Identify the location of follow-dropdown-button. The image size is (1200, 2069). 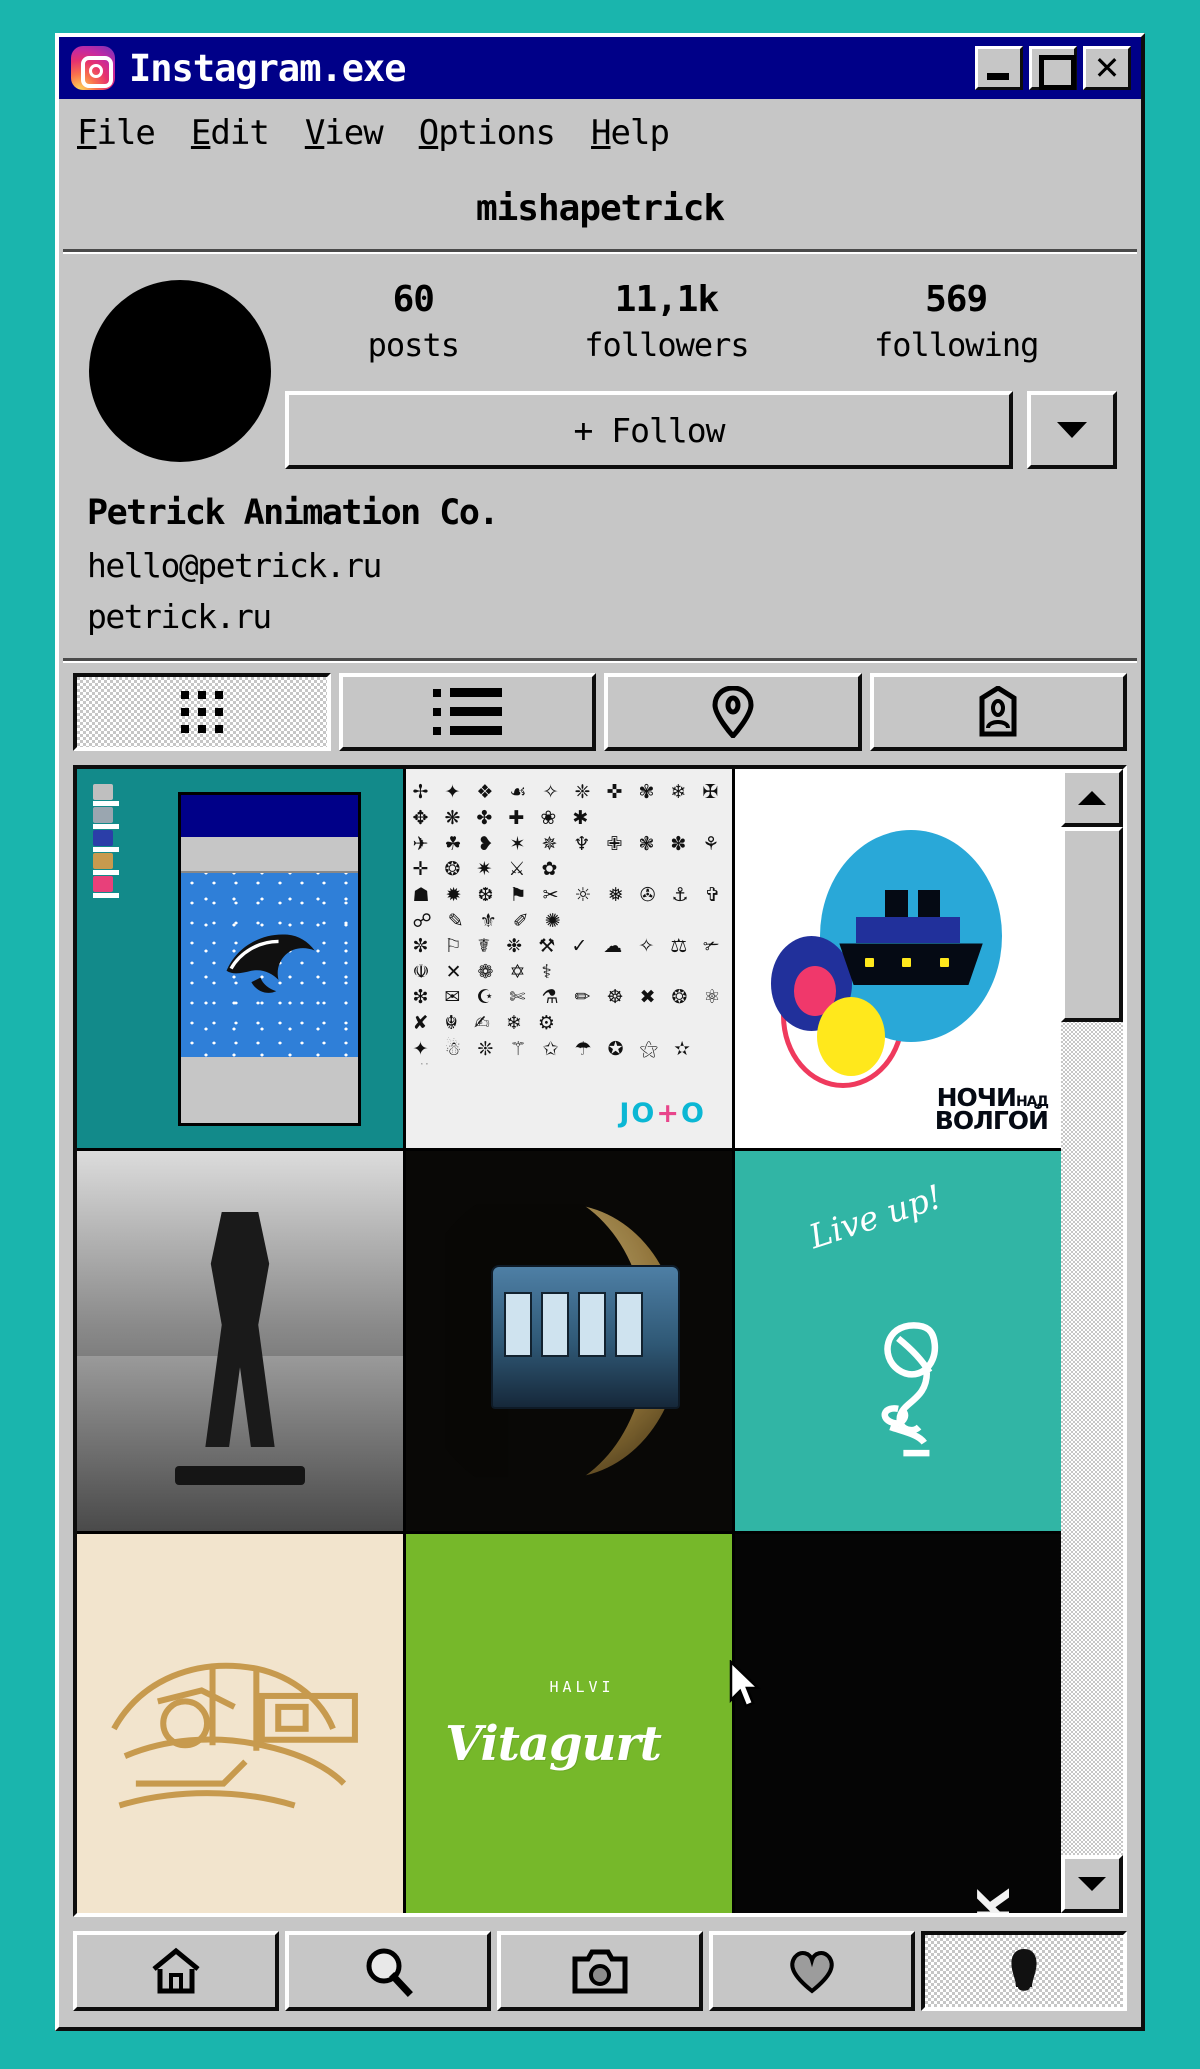
(1072, 430).